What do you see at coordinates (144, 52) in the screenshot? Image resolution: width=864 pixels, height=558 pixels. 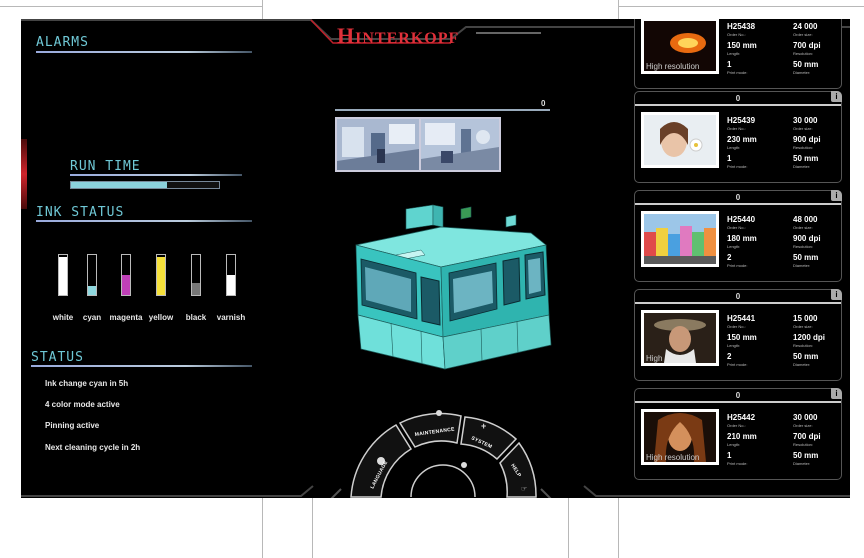 I see `alarms-divider` at bounding box center [144, 52].